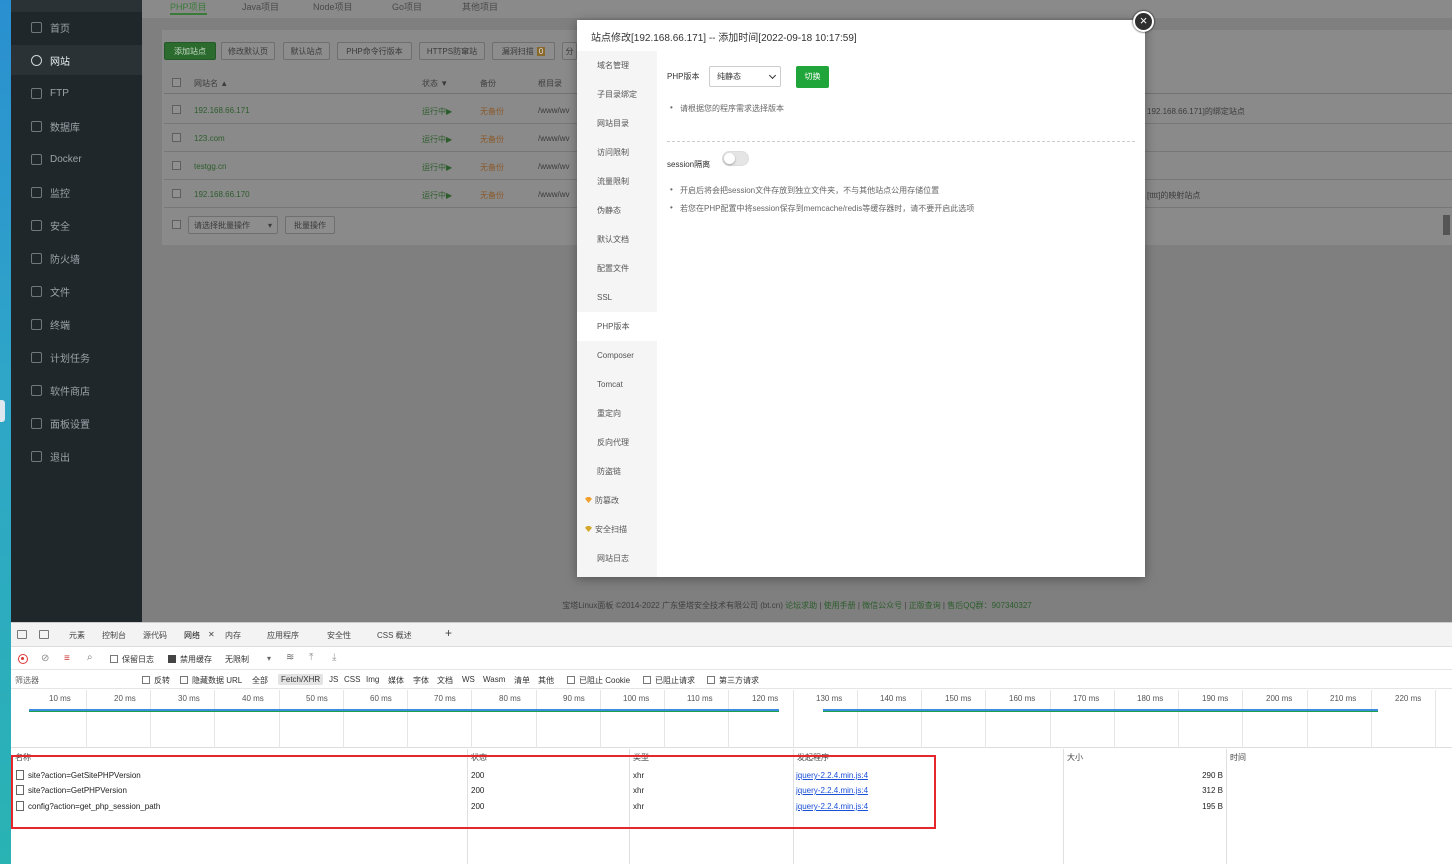  What do you see at coordinates (114, 659) in the screenshot?
I see `preserve-log-checkbox` at bounding box center [114, 659].